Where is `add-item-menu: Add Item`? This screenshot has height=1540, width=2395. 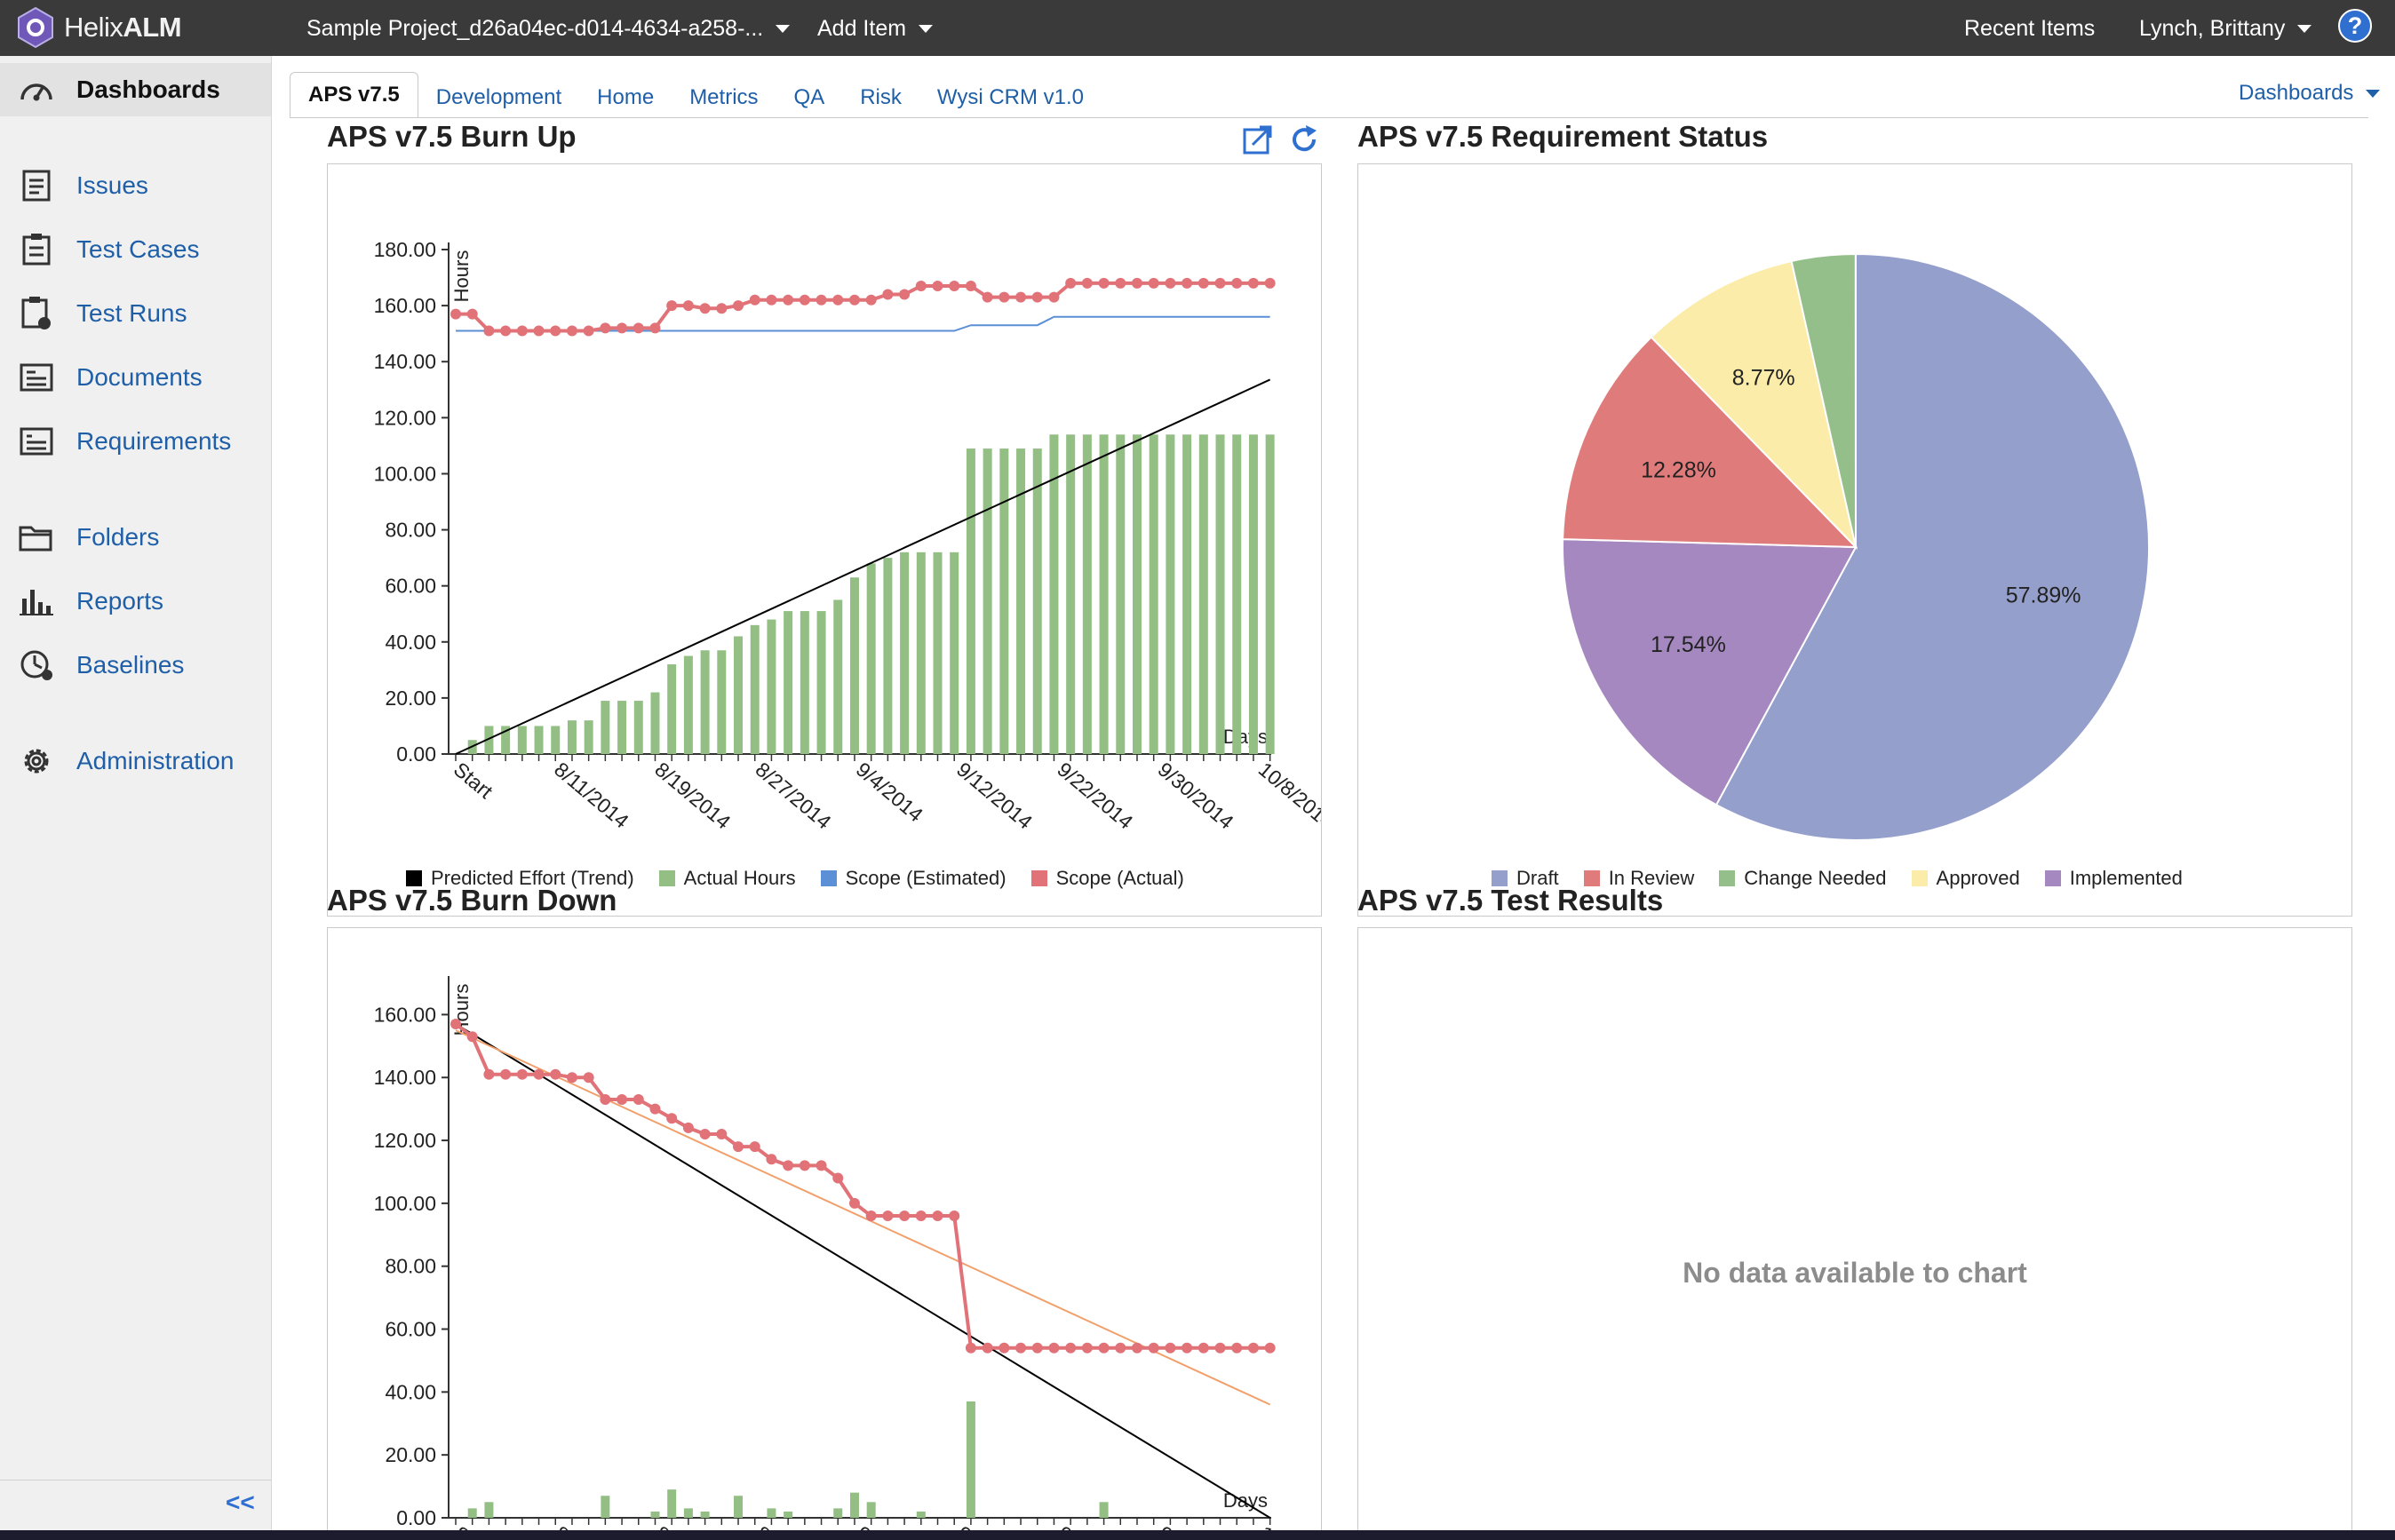
add-item-menu: Add Item is located at coordinates (876, 29).